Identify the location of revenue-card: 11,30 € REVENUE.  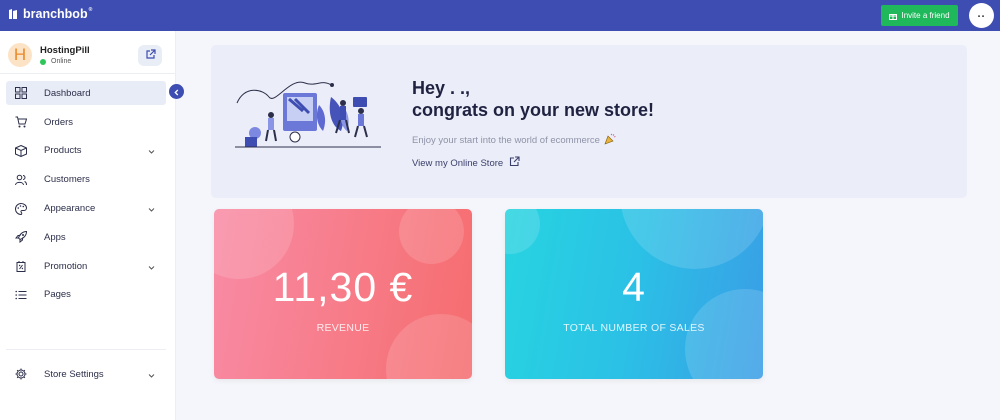
(343, 294).